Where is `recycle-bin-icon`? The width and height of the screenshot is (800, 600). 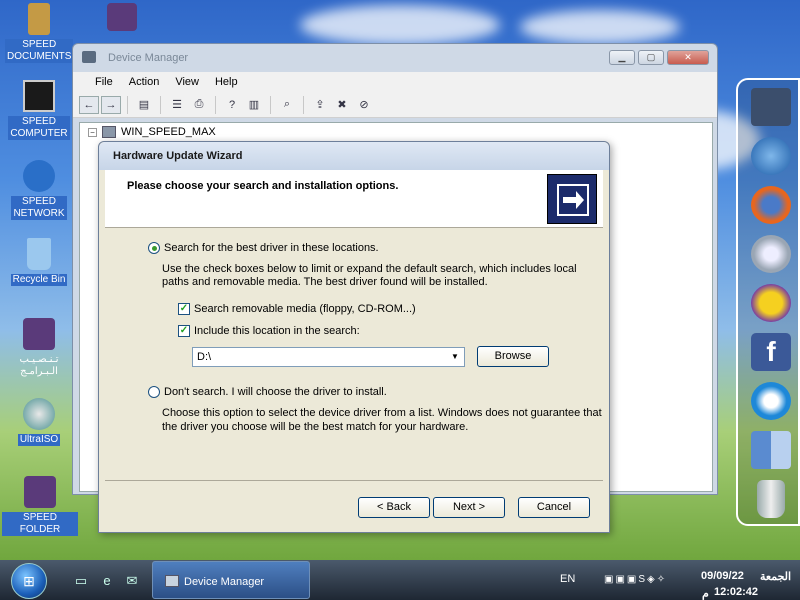
recycle-bin-icon is located at coordinates (39, 254).